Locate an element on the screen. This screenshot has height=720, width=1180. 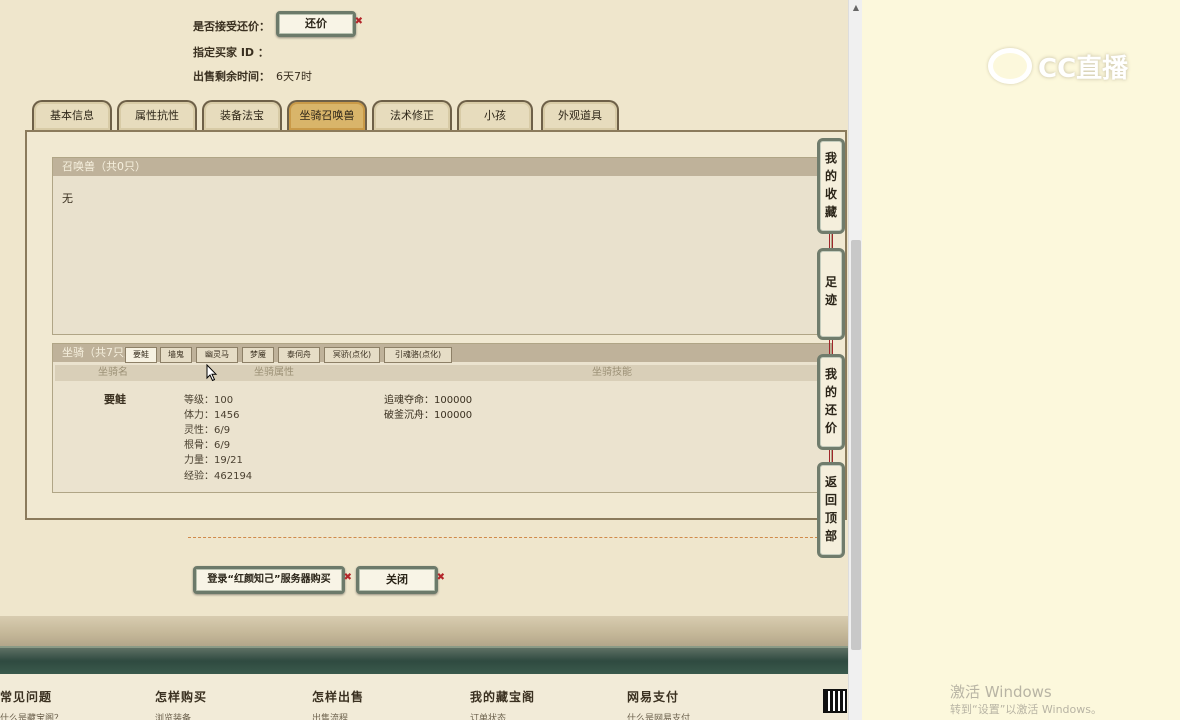
footer-title-my-cbg: 我的藏宝阁 is located at coordinates (502, 696).